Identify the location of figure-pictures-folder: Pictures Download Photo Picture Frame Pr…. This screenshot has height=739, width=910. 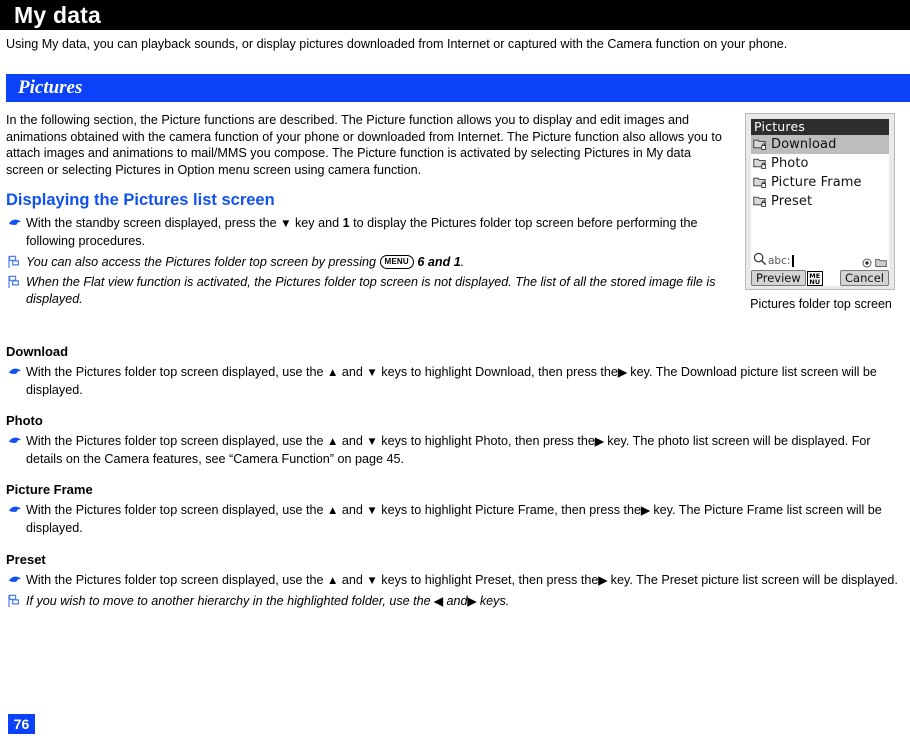
(821, 212).